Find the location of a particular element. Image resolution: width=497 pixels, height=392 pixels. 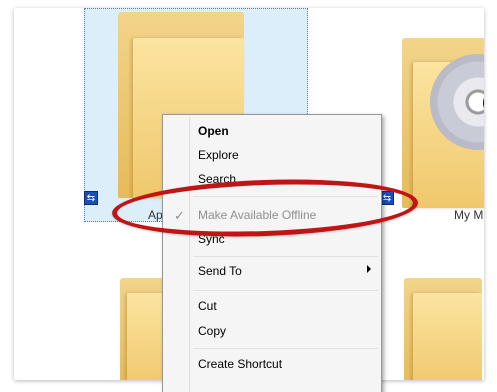

menu-item-sync: Sync is located at coordinates (211, 239).